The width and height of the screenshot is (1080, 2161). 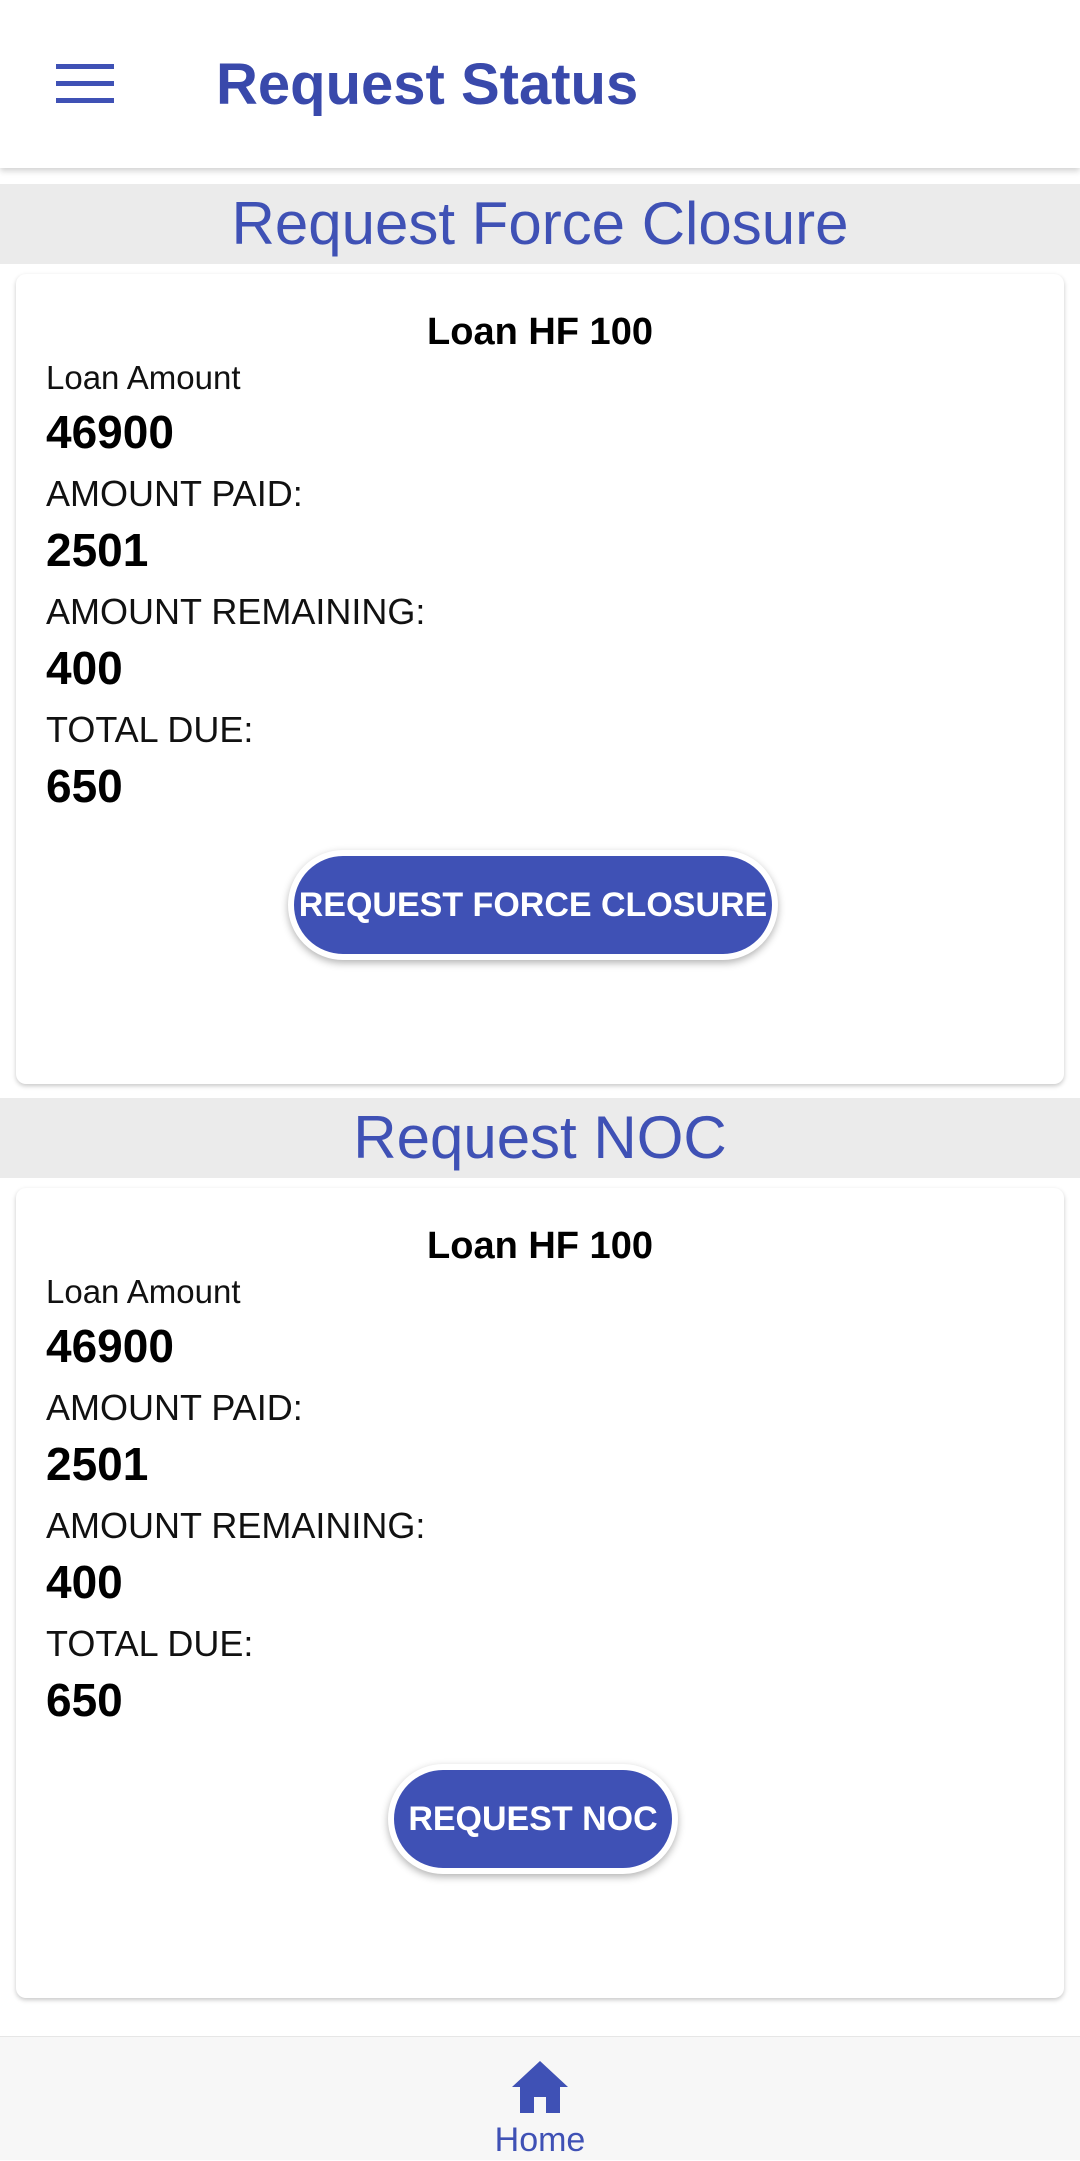 I want to click on home-icon, so click(x=540, y=2087).